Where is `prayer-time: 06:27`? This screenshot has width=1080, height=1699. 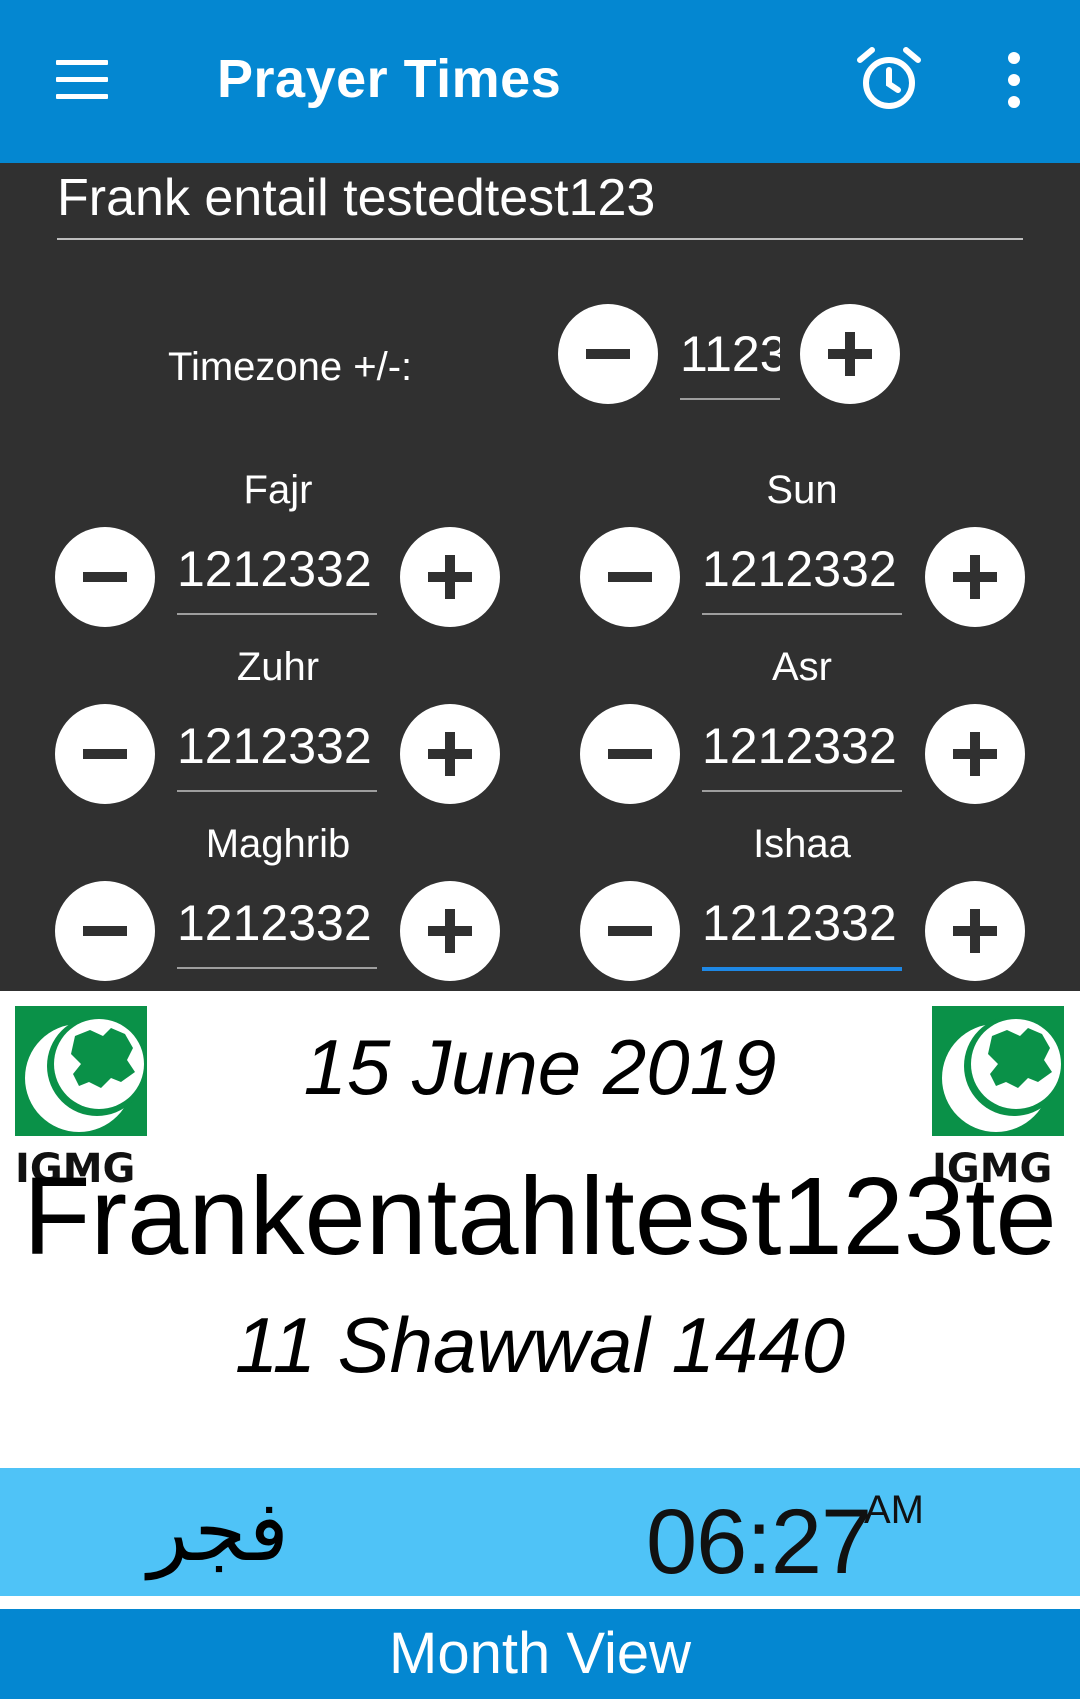 prayer-time: 06:27 is located at coordinates (759, 1542).